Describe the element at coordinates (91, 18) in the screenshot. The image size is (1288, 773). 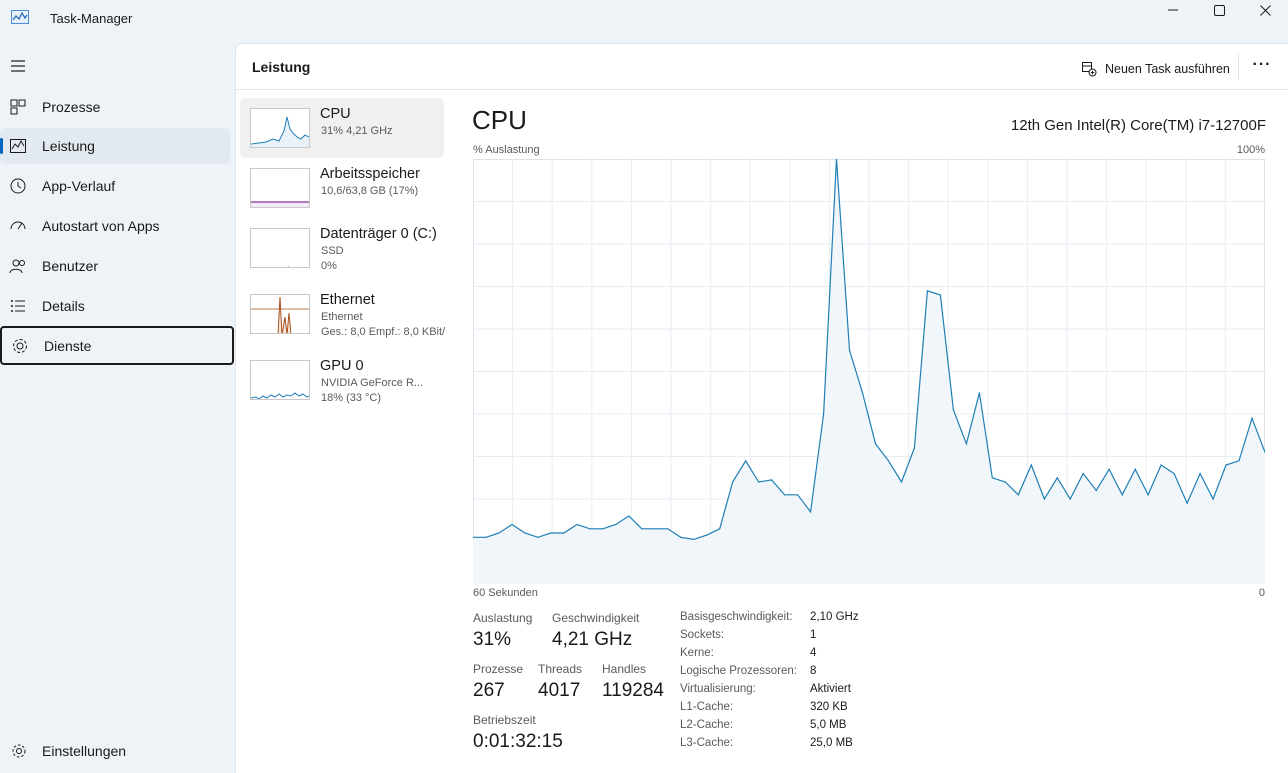
I see `window-title: Task-Manager` at that location.